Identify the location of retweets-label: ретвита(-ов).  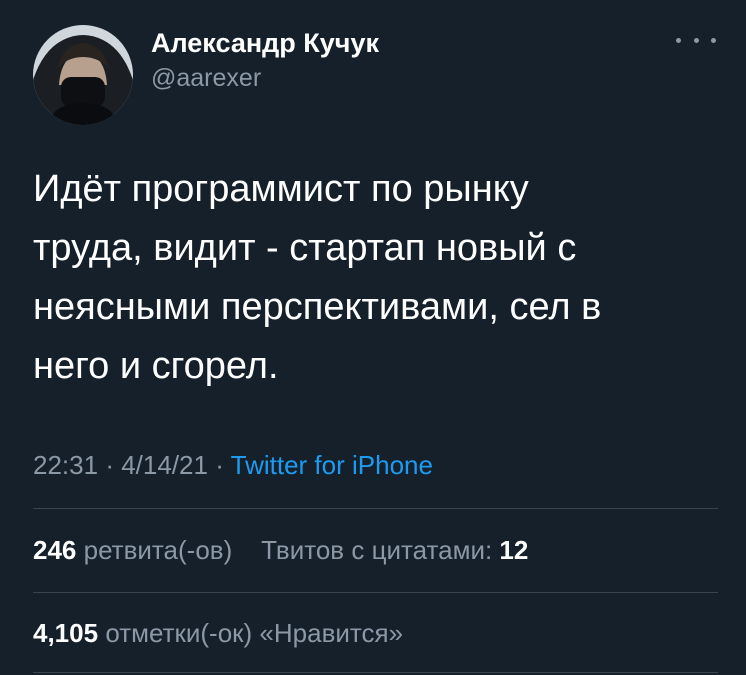
(158, 550).